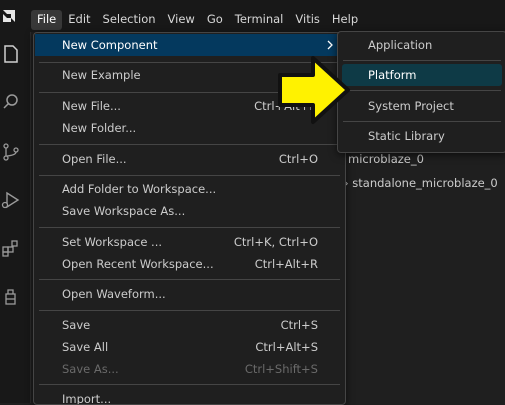  What do you see at coordinates (189, 45) in the screenshot?
I see `menu-item-new-component: New Component` at bounding box center [189, 45].